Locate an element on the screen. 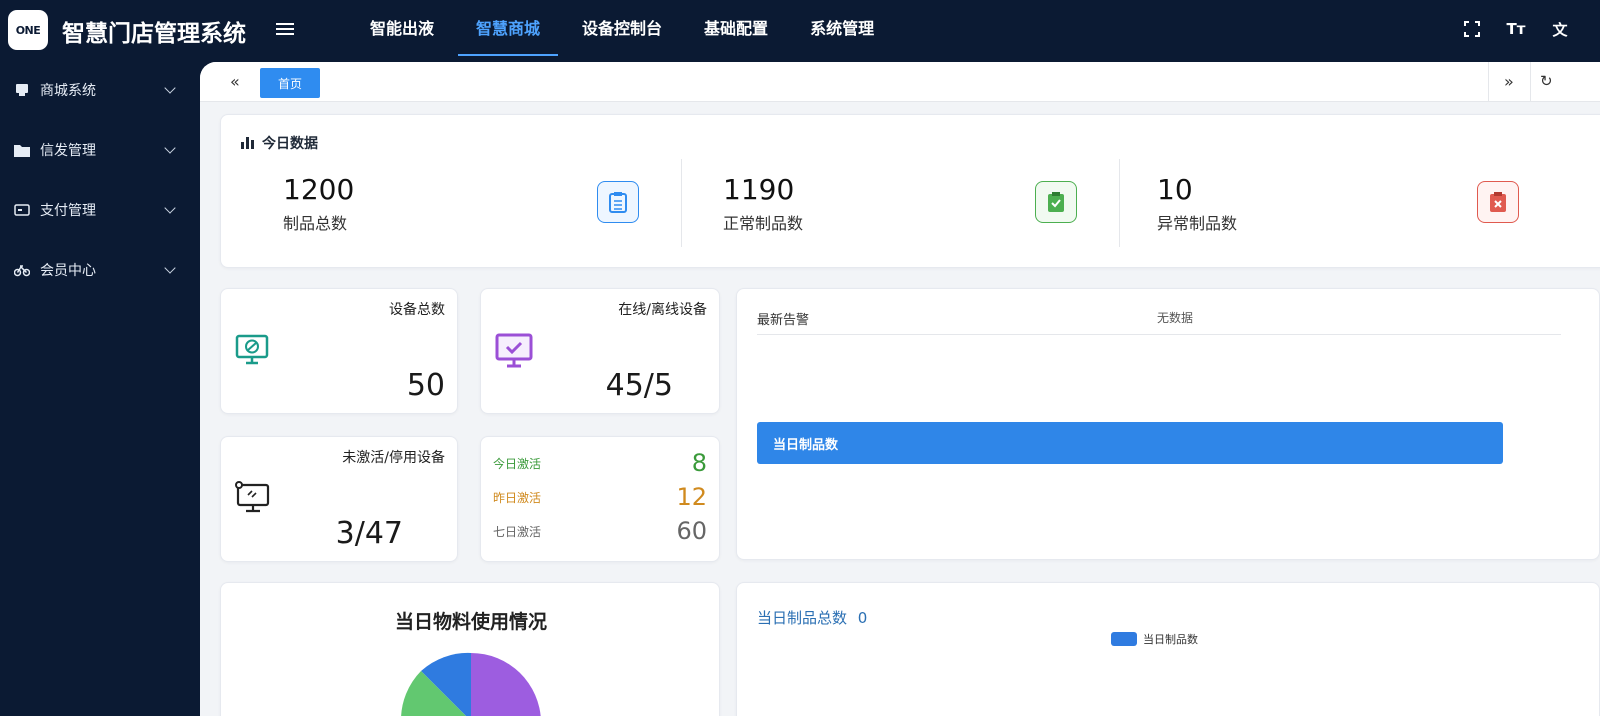 This screenshot has height=716, width=1600. material-pie-chart is located at coordinates (471, 684).